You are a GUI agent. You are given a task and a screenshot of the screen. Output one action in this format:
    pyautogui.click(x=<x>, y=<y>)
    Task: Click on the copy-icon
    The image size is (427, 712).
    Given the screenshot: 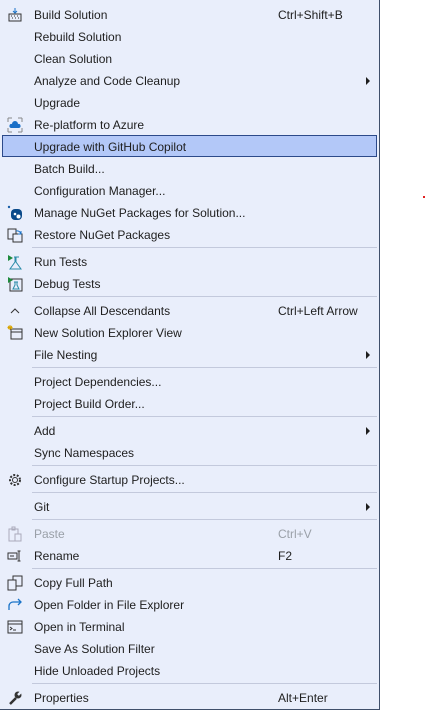 What is the action you would take?
    pyautogui.click(x=15, y=583)
    